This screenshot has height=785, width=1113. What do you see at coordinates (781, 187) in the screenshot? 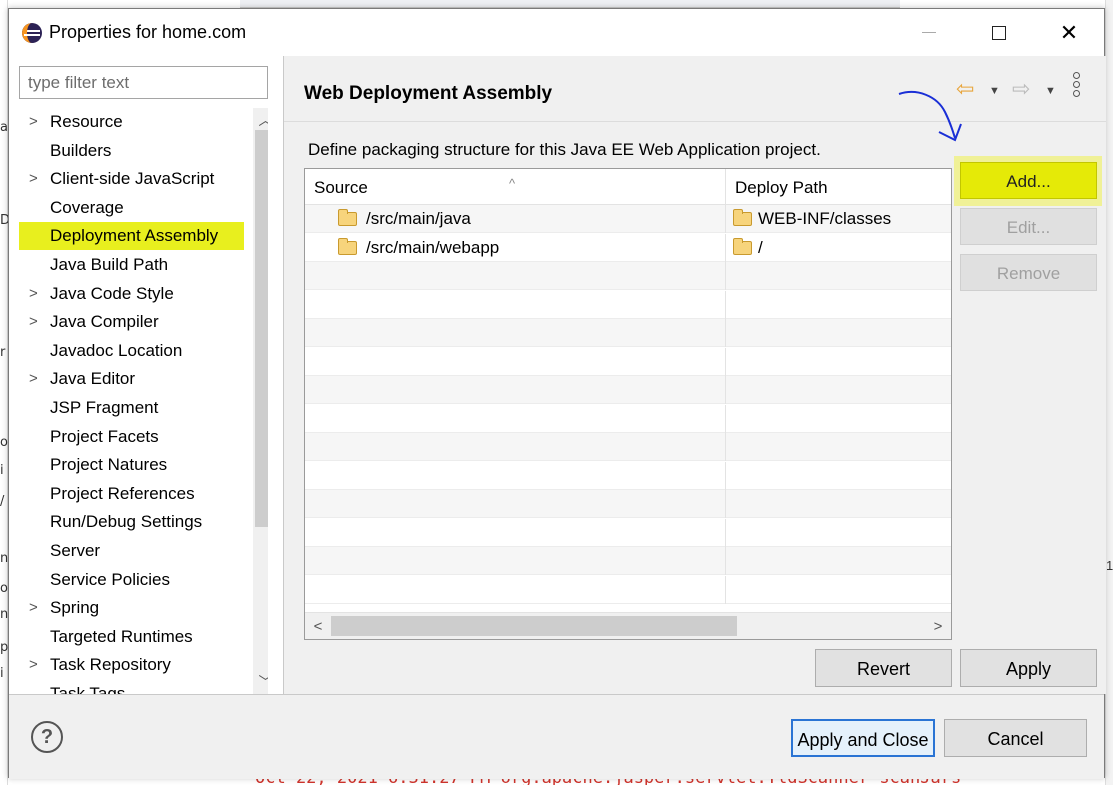
I see `column-header-label: Deploy Path` at bounding box center [781, 187].